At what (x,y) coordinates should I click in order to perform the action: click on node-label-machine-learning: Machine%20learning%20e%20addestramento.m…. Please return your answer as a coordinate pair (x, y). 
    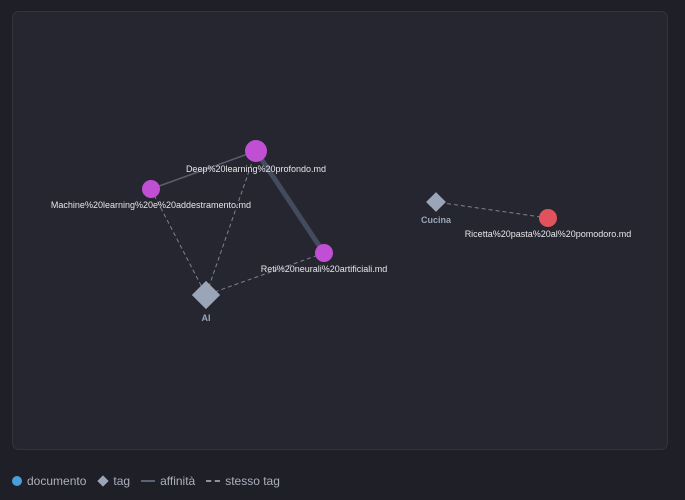
    Looking at the image, I should click on (151, 205).